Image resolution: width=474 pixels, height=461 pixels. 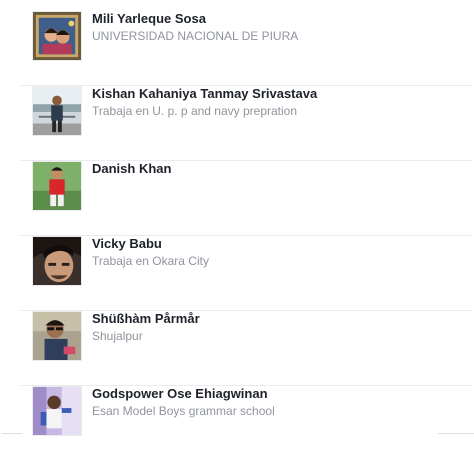 I want to click on friend-subtitle: Trabaja en Okara City, so click(x=150, y=261).